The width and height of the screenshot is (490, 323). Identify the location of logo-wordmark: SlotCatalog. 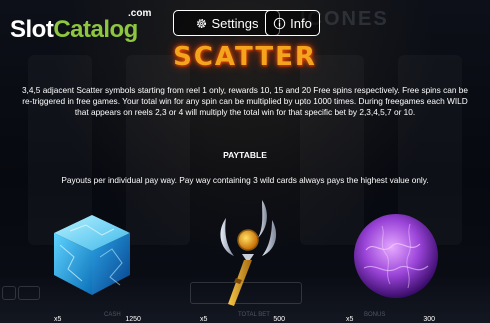
(74, 30).